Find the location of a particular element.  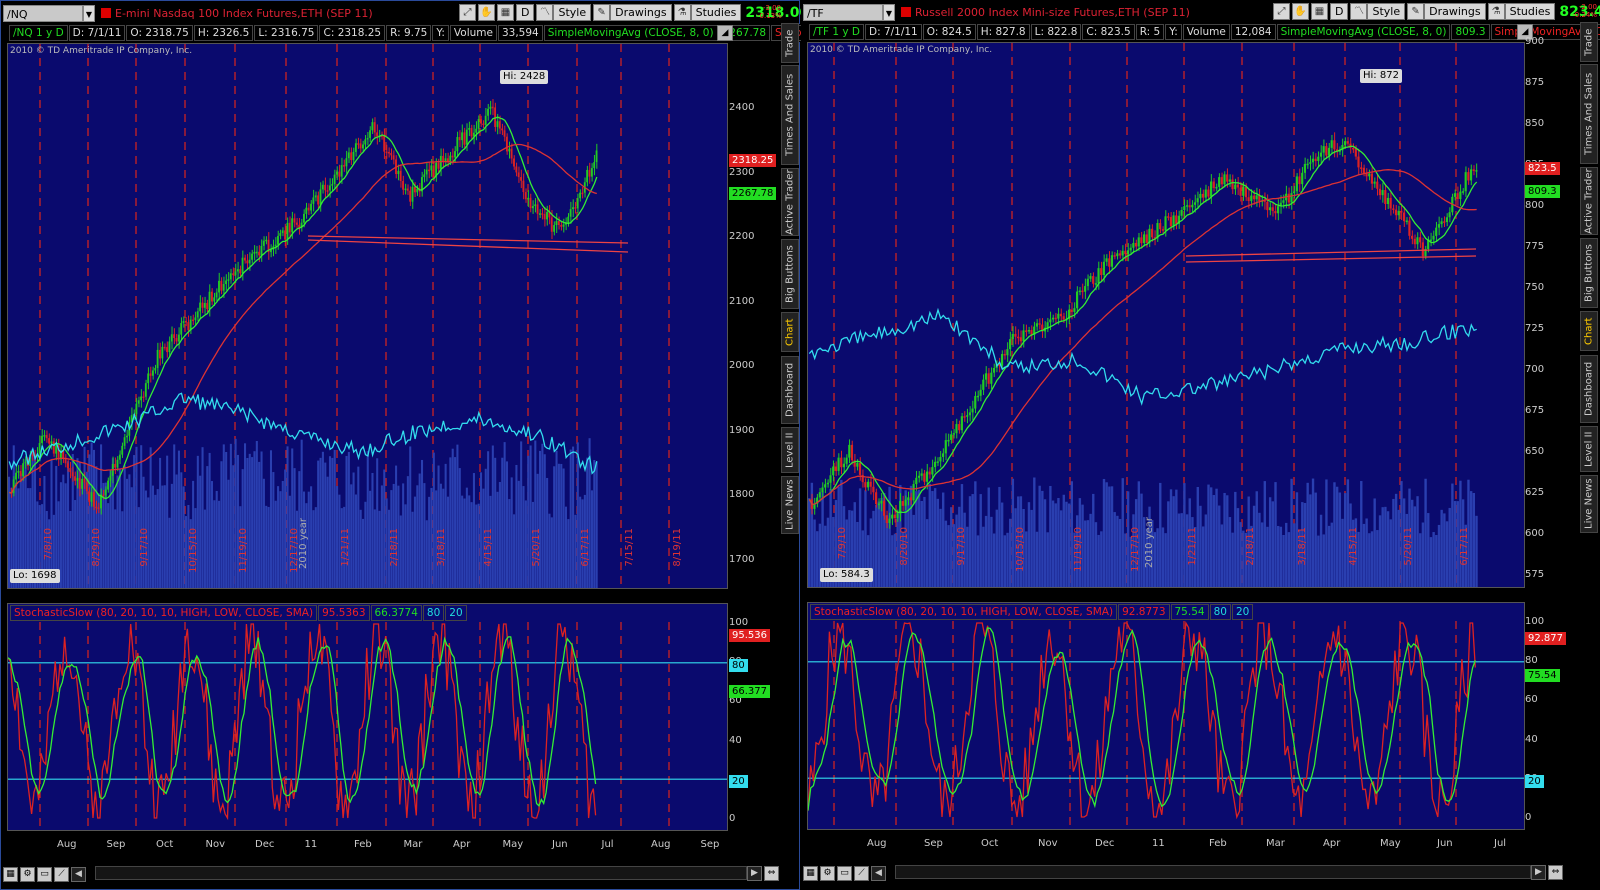

nq-scrollbar is located at coordinates (421, 873).